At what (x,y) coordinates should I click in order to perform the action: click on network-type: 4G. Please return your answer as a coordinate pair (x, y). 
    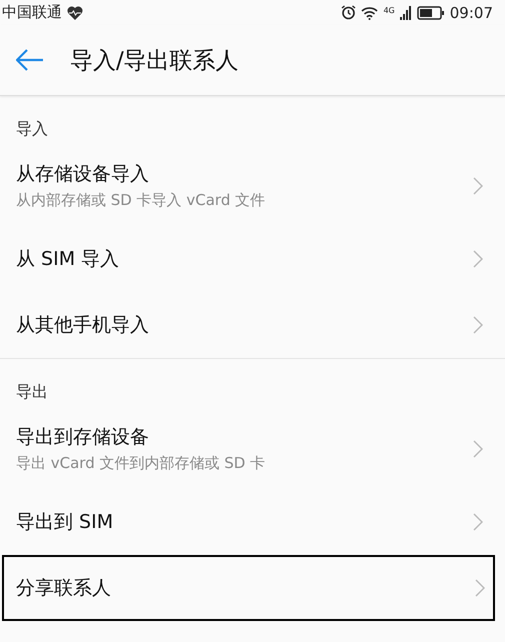
    Looking at the image, I should click on (389, 10).